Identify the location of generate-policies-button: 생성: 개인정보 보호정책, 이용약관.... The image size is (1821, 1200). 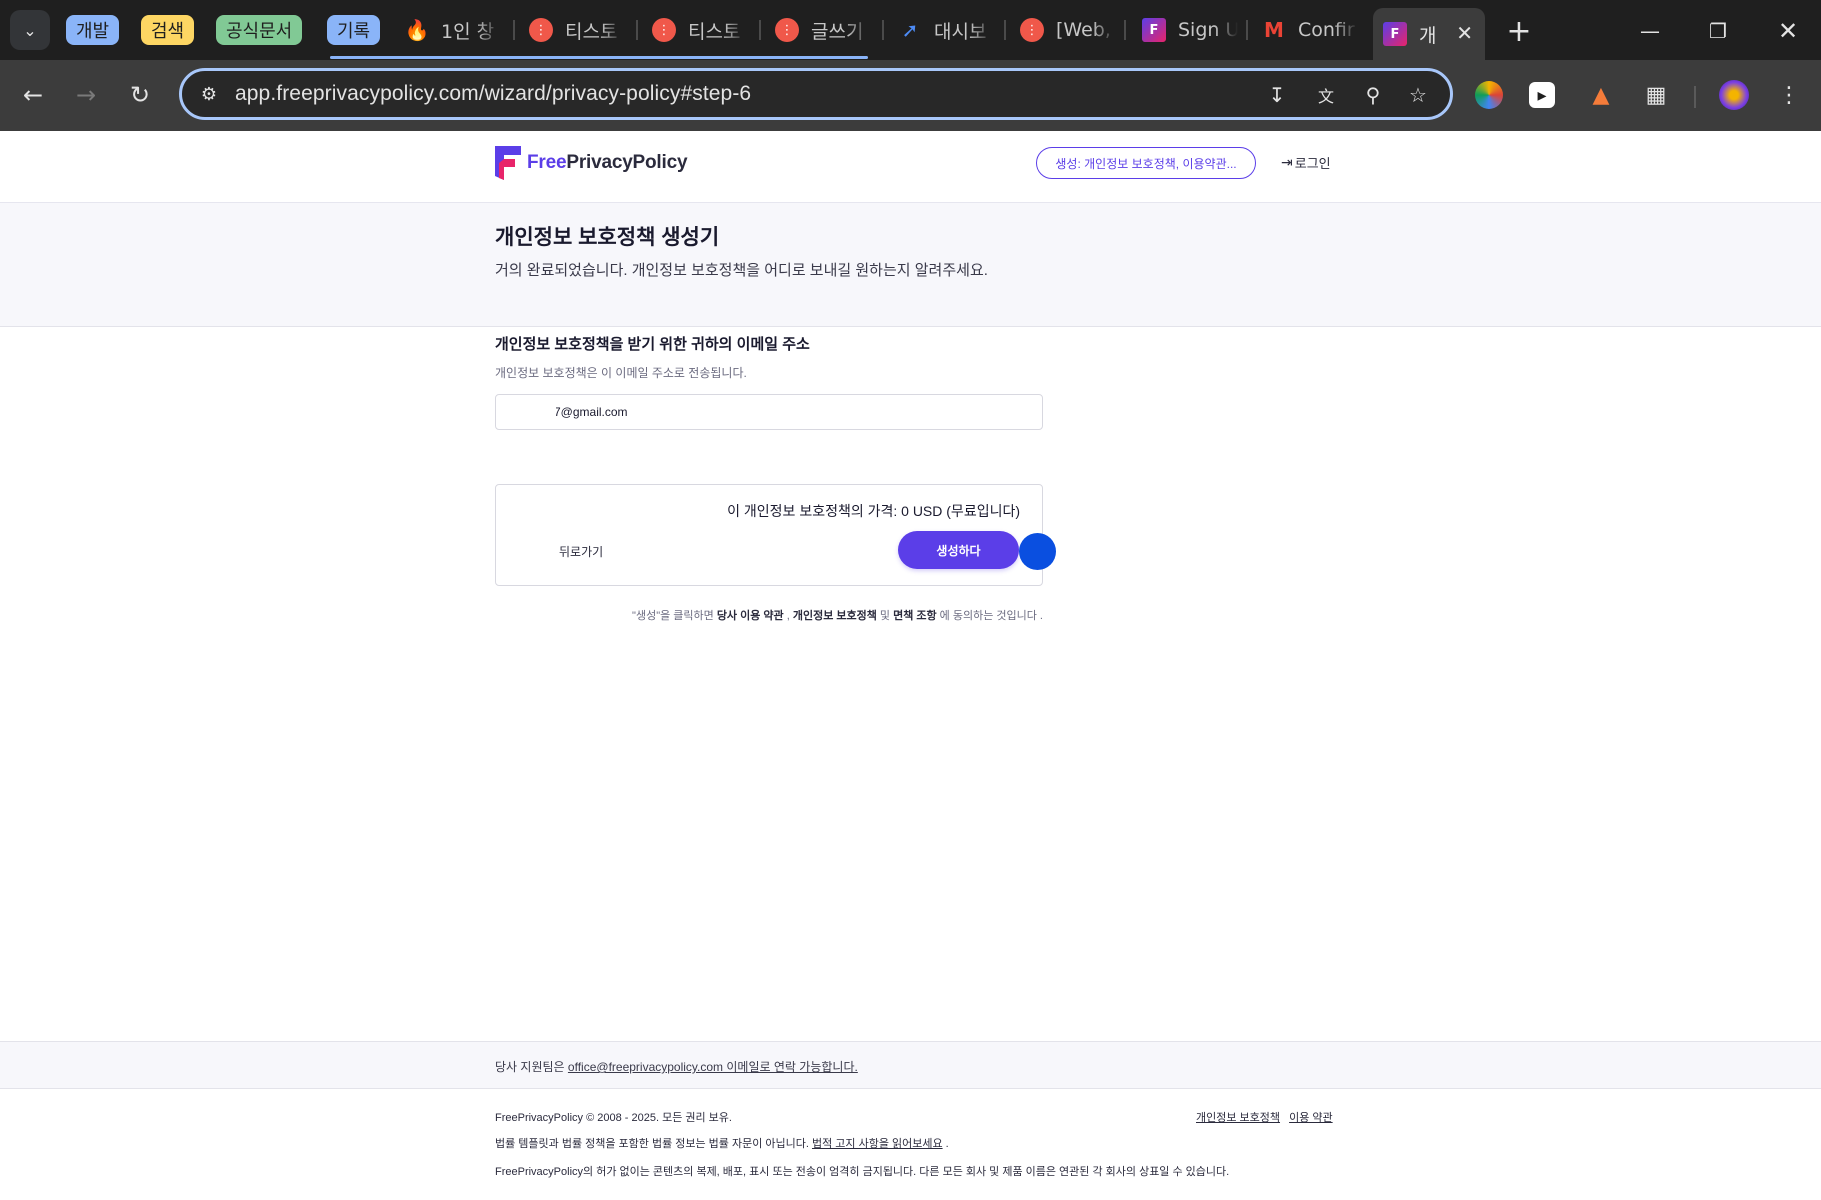
(1146, 163).